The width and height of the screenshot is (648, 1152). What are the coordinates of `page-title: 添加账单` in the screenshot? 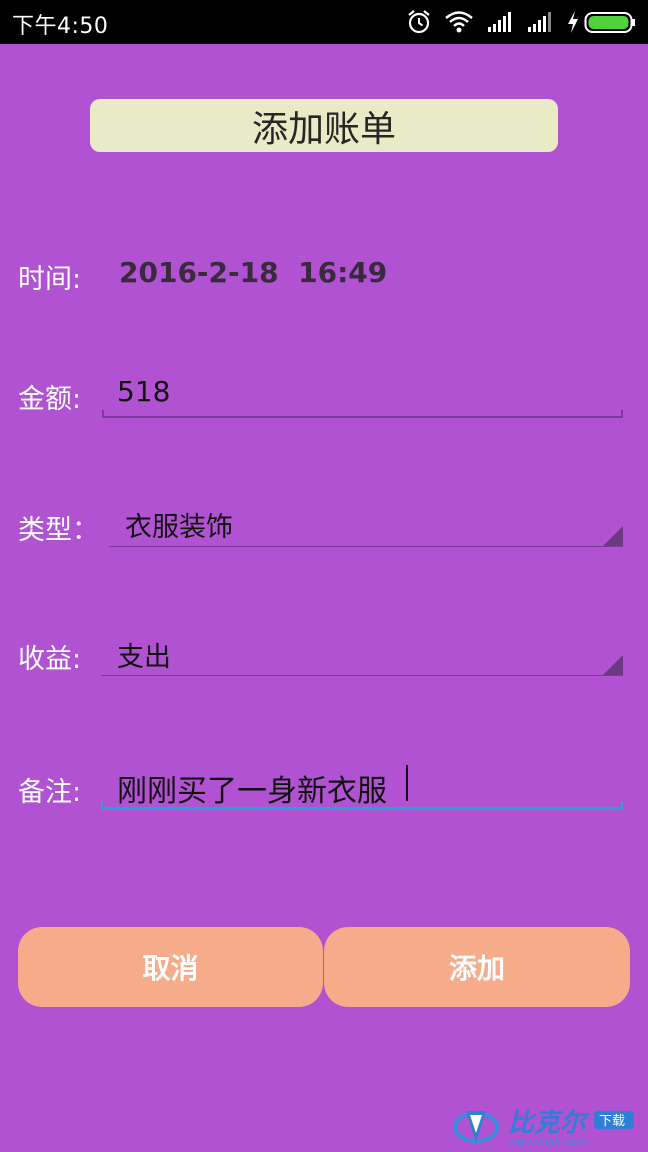 It's located at (324, 125).